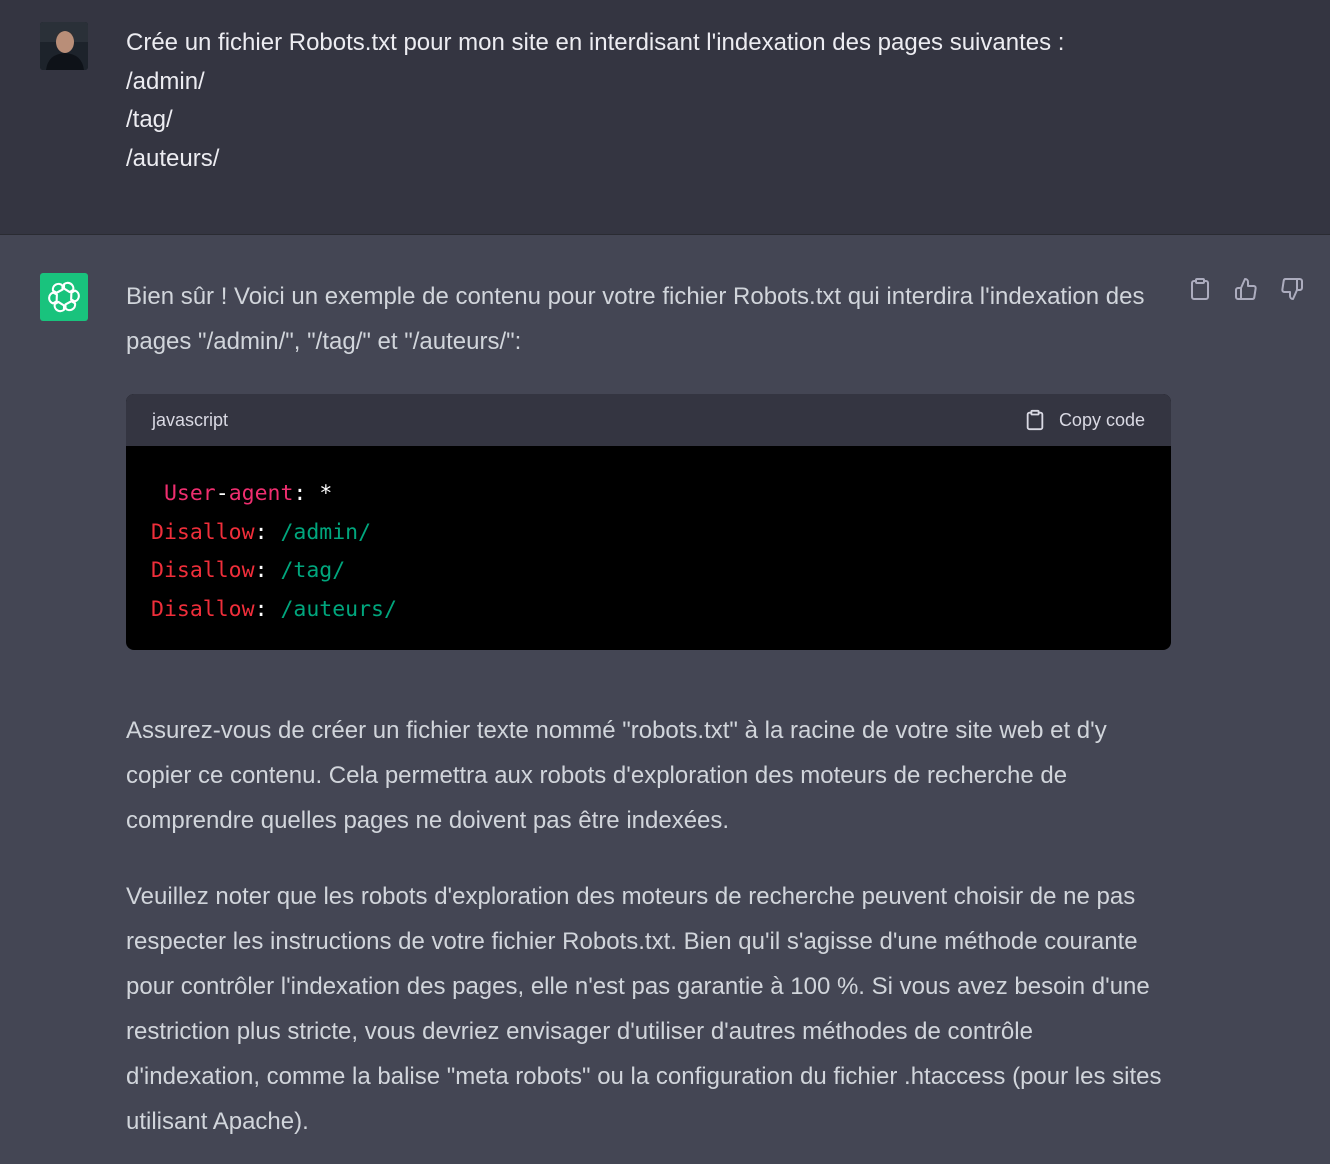 The image size is (1330, 1164). What do you see at coordinates (326, 532) in the screenshot?
I see `code-value: /admin/` at bounding box center [326, 532].